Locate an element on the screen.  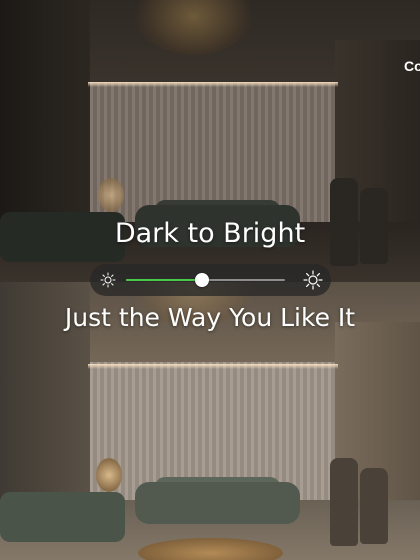
sofa is located at coordinates (217, 503).